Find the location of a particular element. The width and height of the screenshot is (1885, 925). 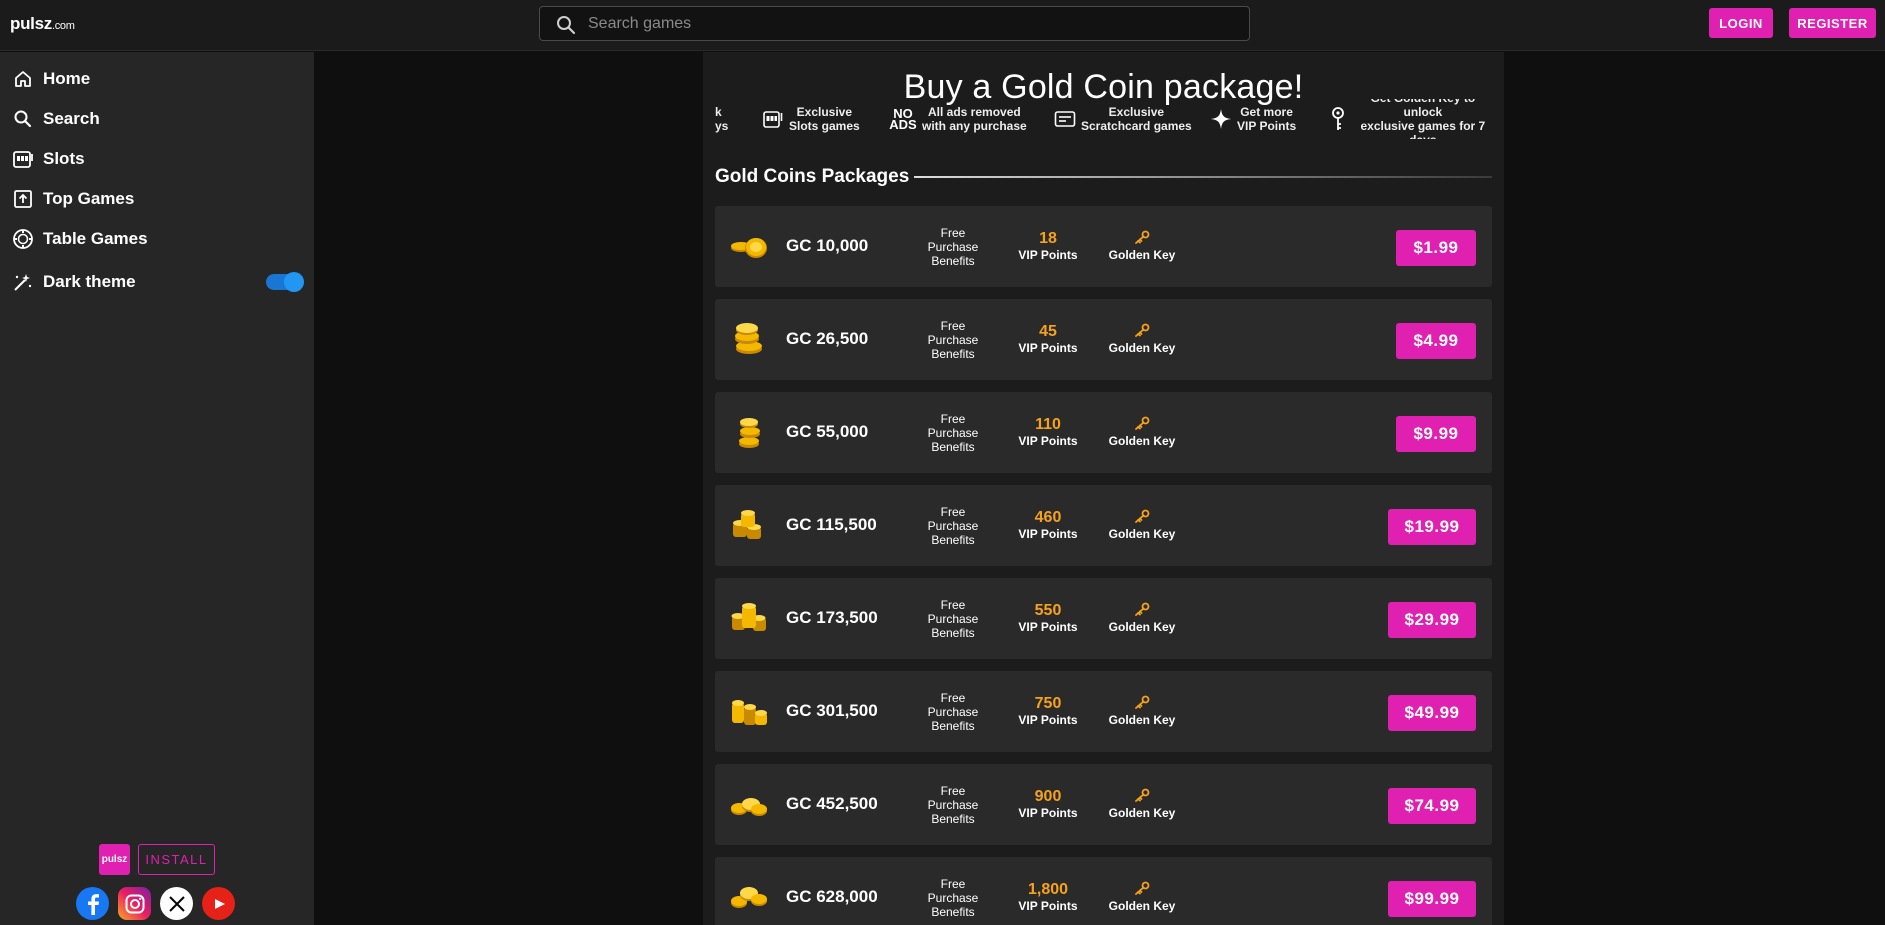

vip-points-value: 550 is located at coordinates (1048, 610).